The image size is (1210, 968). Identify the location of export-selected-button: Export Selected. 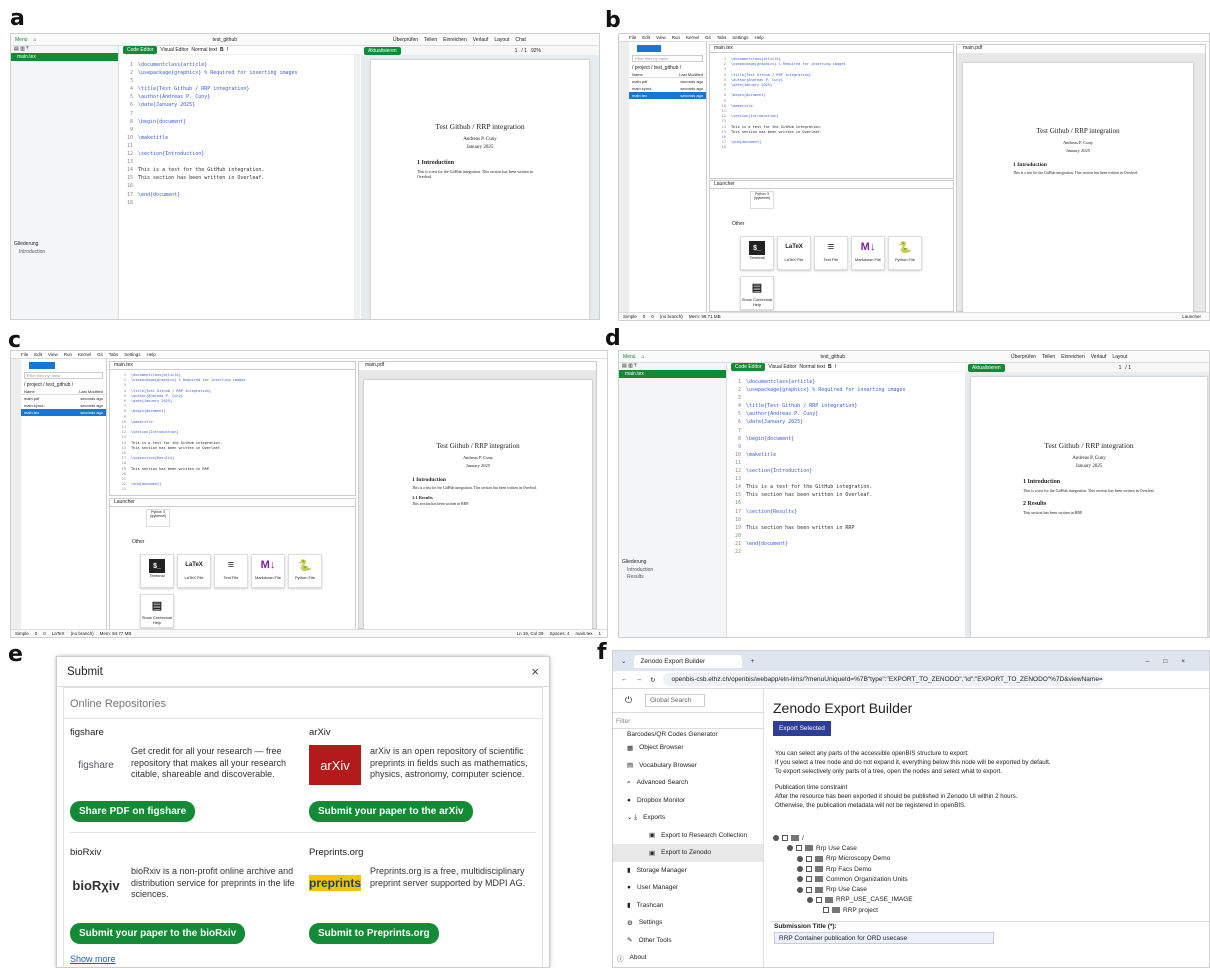
(802, 728).